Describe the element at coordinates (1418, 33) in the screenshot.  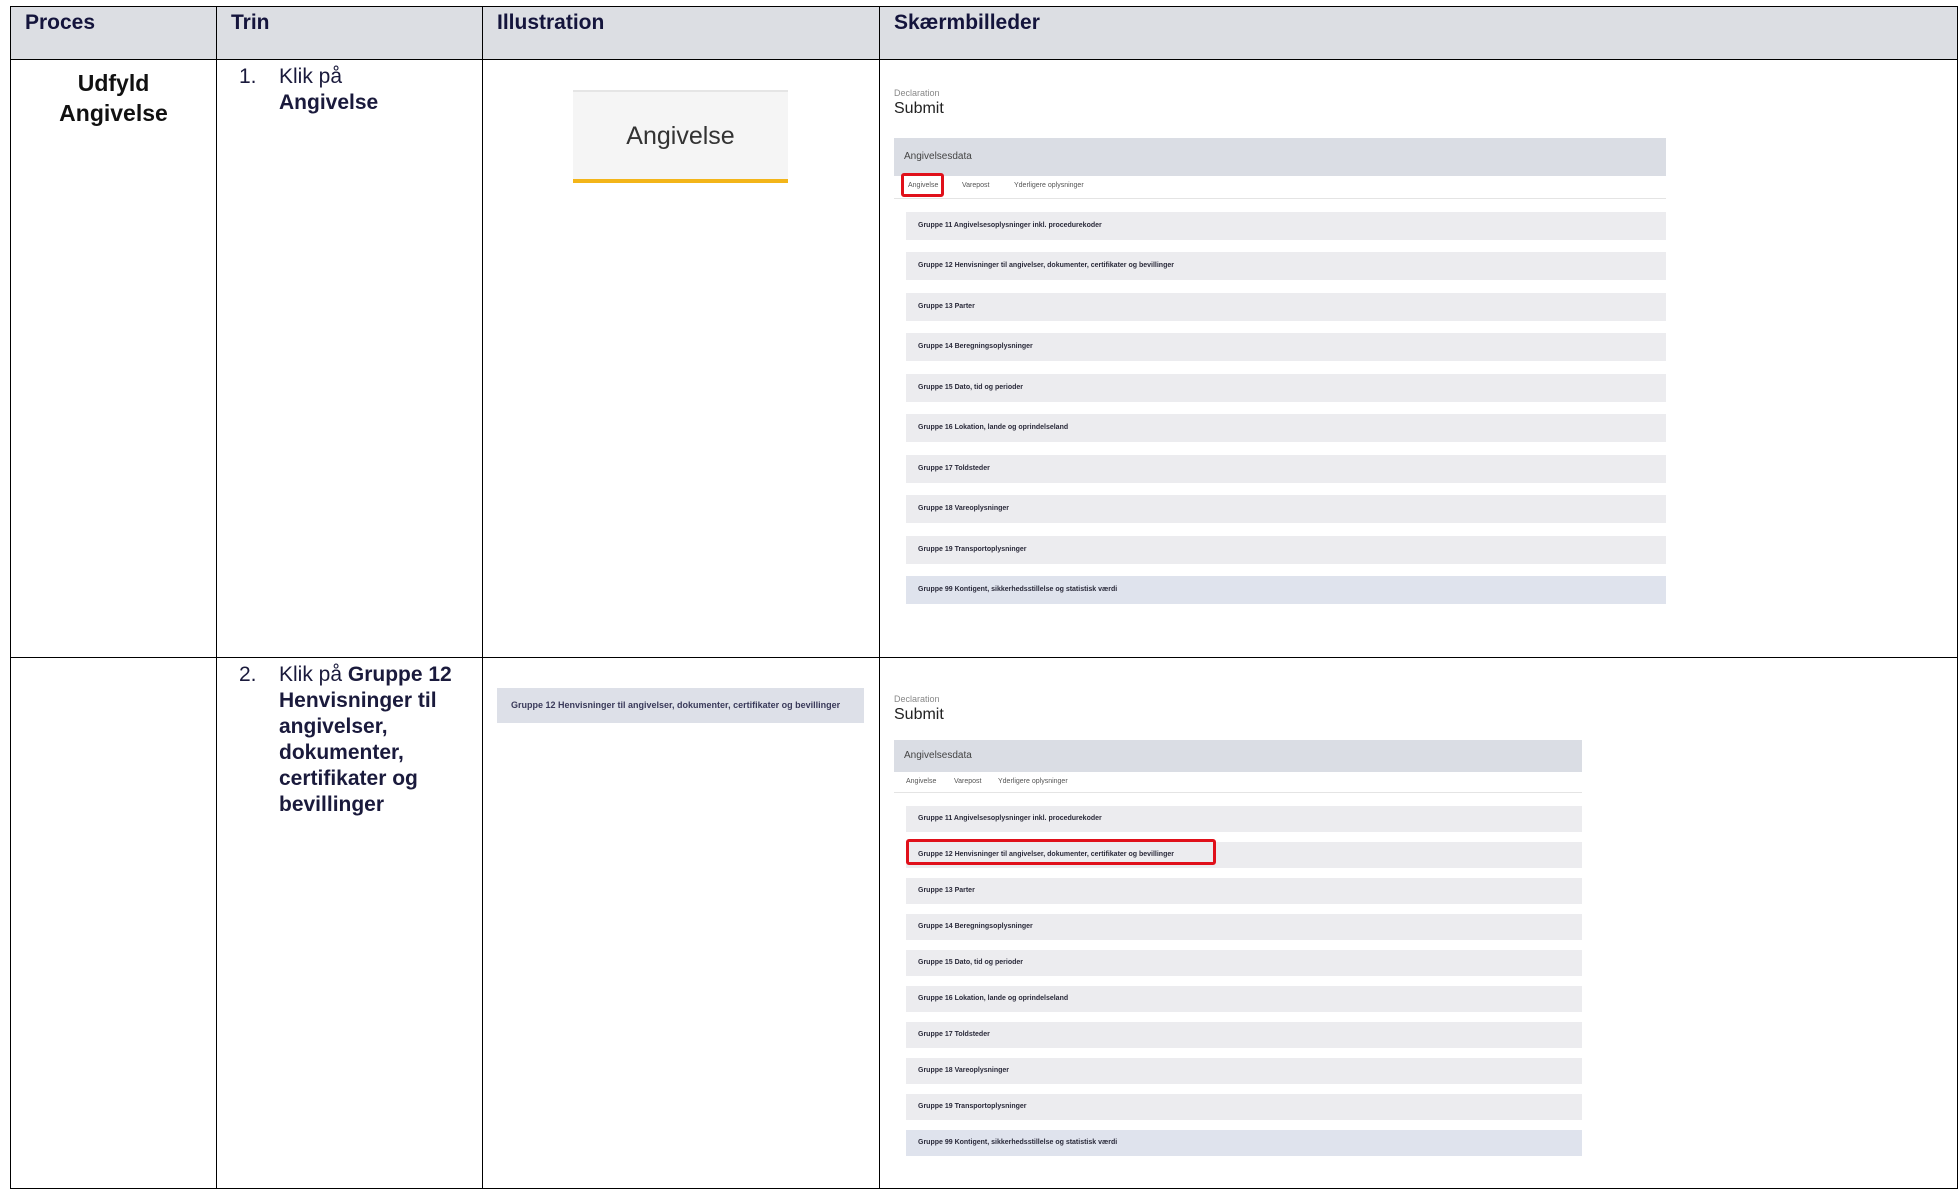
I see `header-skaermbilleder: Skærmbilleder` at that location.